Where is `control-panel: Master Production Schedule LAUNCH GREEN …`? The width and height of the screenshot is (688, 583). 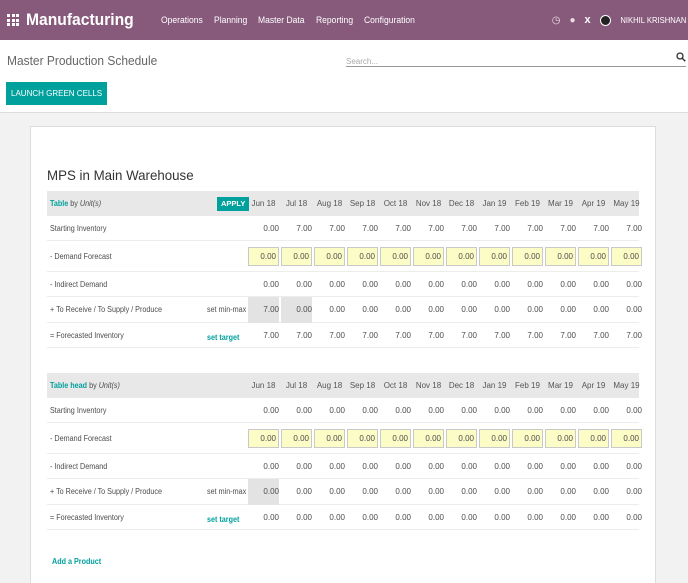 control-panel: Master Production Schedule LAUNCH GREEN … is located at coordinates (344, 76).